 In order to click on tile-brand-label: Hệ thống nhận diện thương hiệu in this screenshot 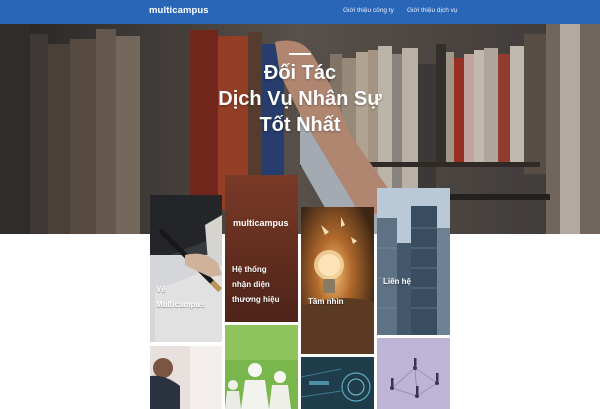, I will do `click(255, 284)`.